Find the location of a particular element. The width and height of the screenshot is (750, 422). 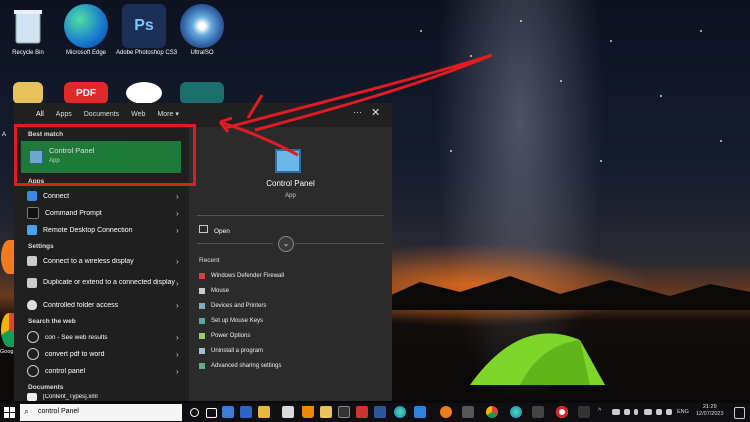

open-icon is located at coordinates (203, 229).